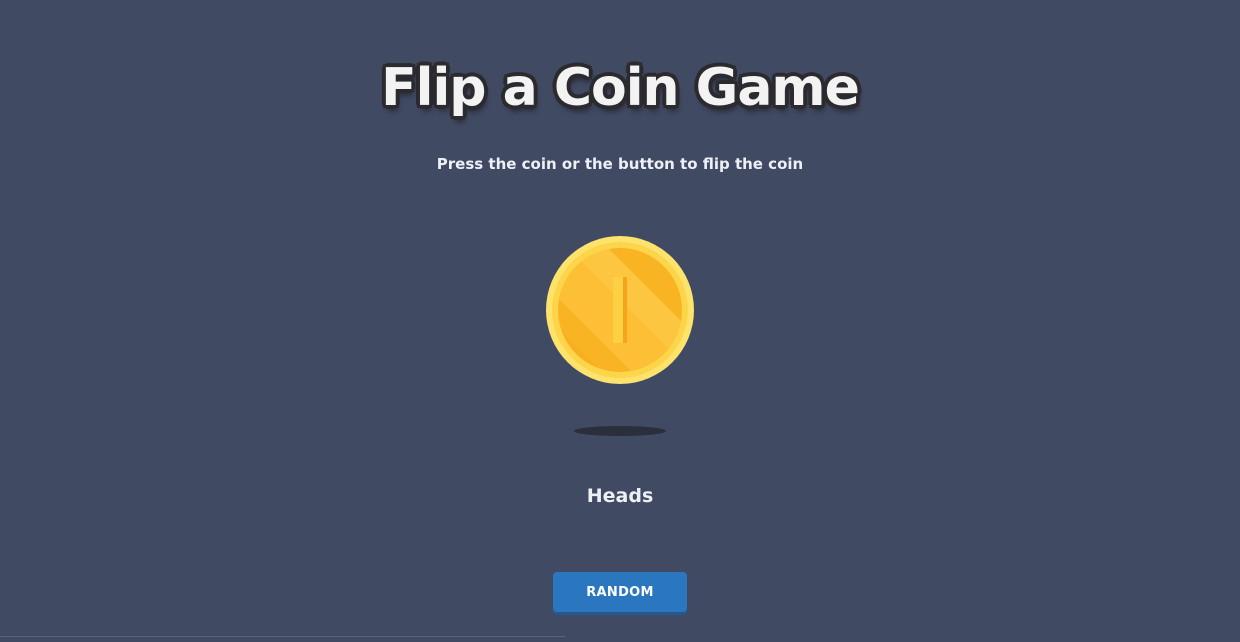 Image resolution: width=1240 pixels, height=642 pixels. I want to click on coin-button, so click(620, 310).